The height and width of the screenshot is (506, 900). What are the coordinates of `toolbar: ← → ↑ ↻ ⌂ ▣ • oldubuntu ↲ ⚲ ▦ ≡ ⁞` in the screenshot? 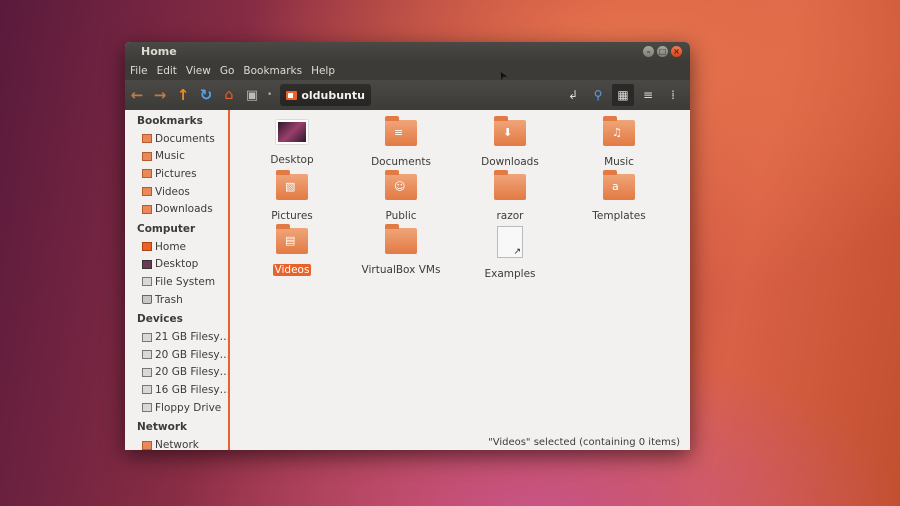 It's located at (407, 95).